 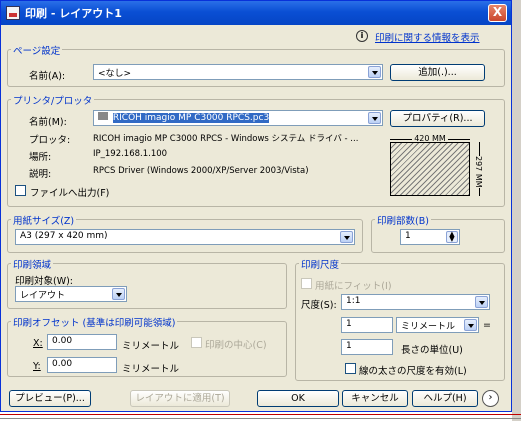 I want to click on y-offset-label: Y:, so click(x=37, y=366).